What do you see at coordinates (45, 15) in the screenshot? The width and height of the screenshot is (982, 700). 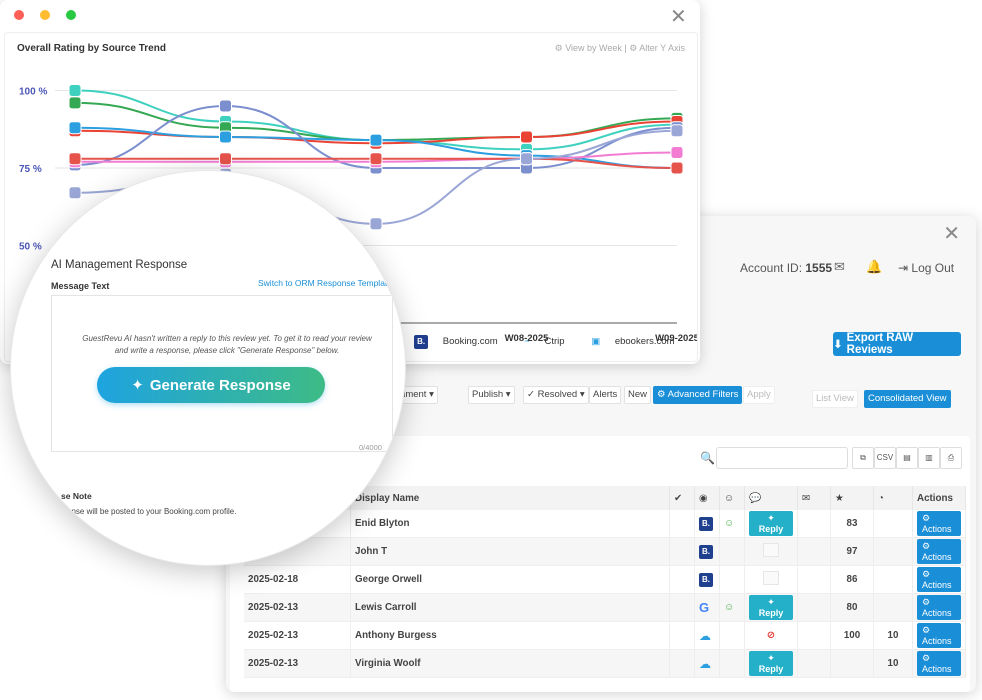 I see `window-minimize-dot` at bounding box center [45, 15].